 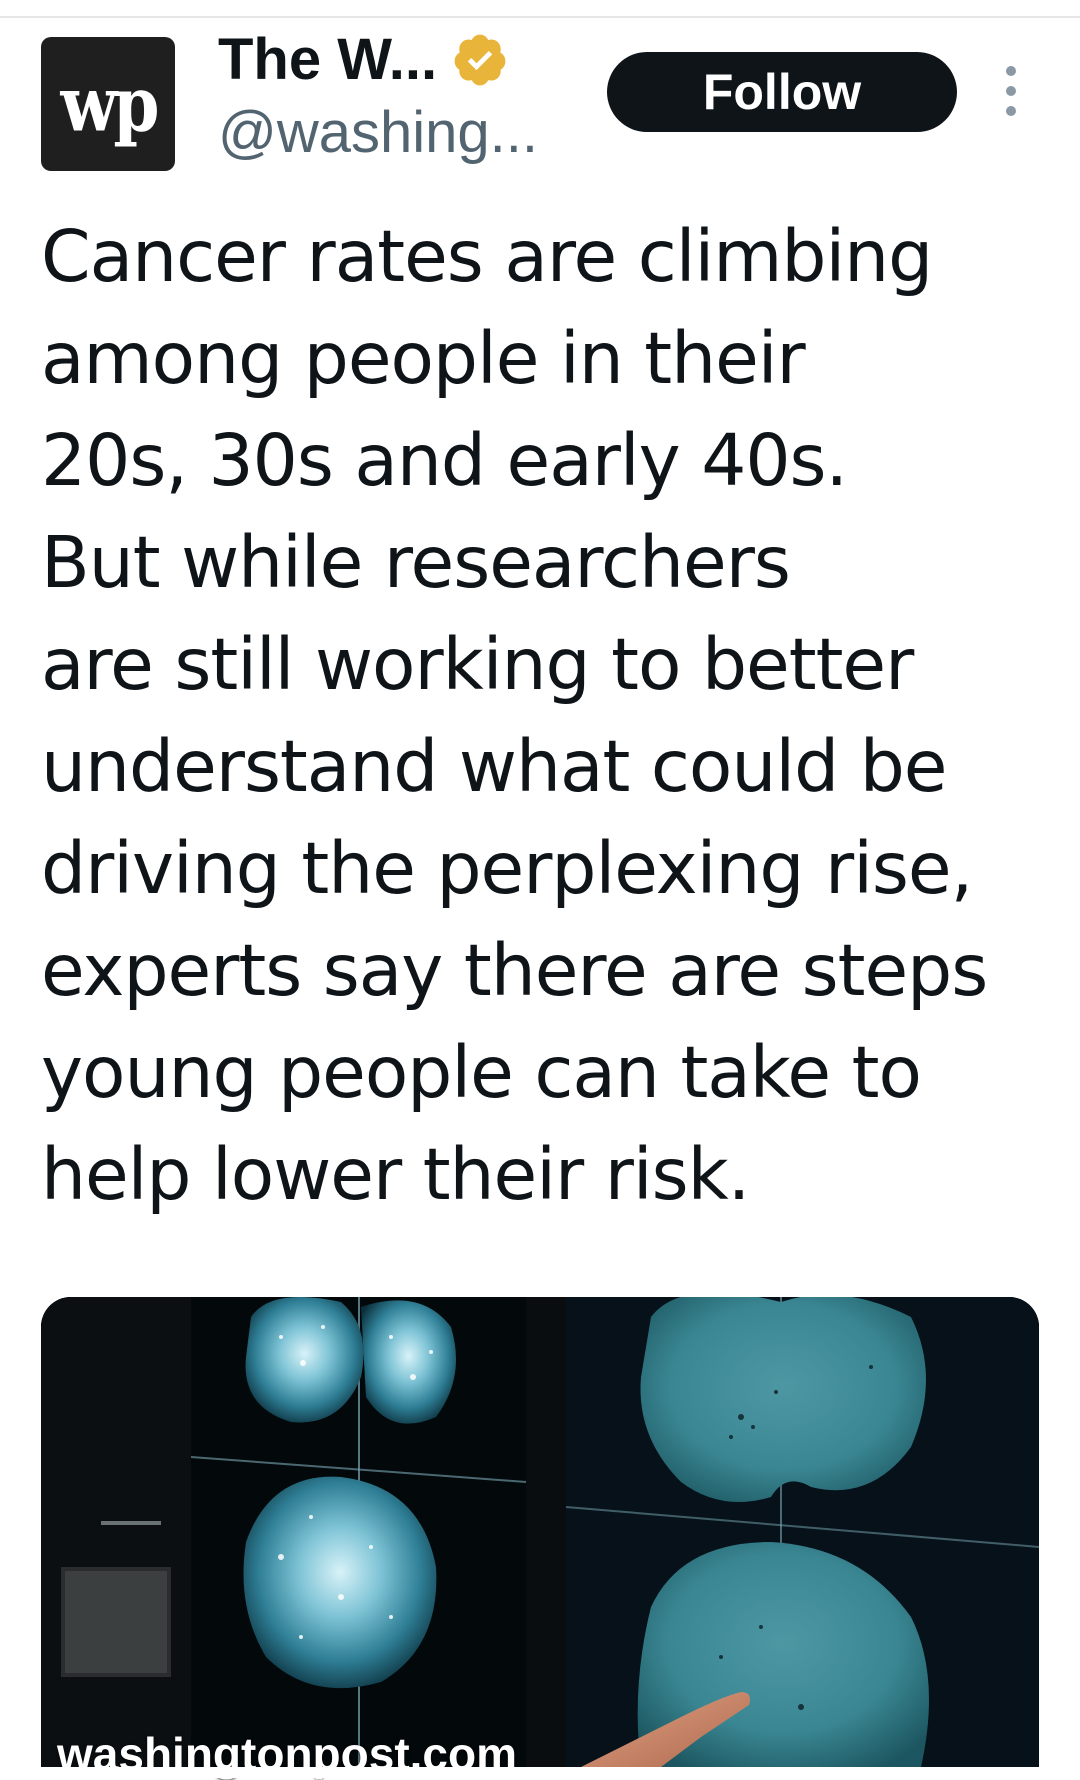 I want to click on tweet-text-line: young people can take to, so click(x=481, y=1072).